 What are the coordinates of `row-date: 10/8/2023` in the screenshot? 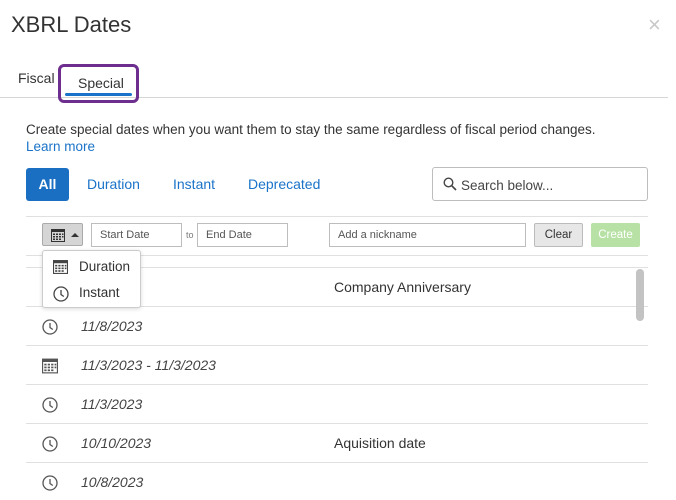 It's located at (112, 482).